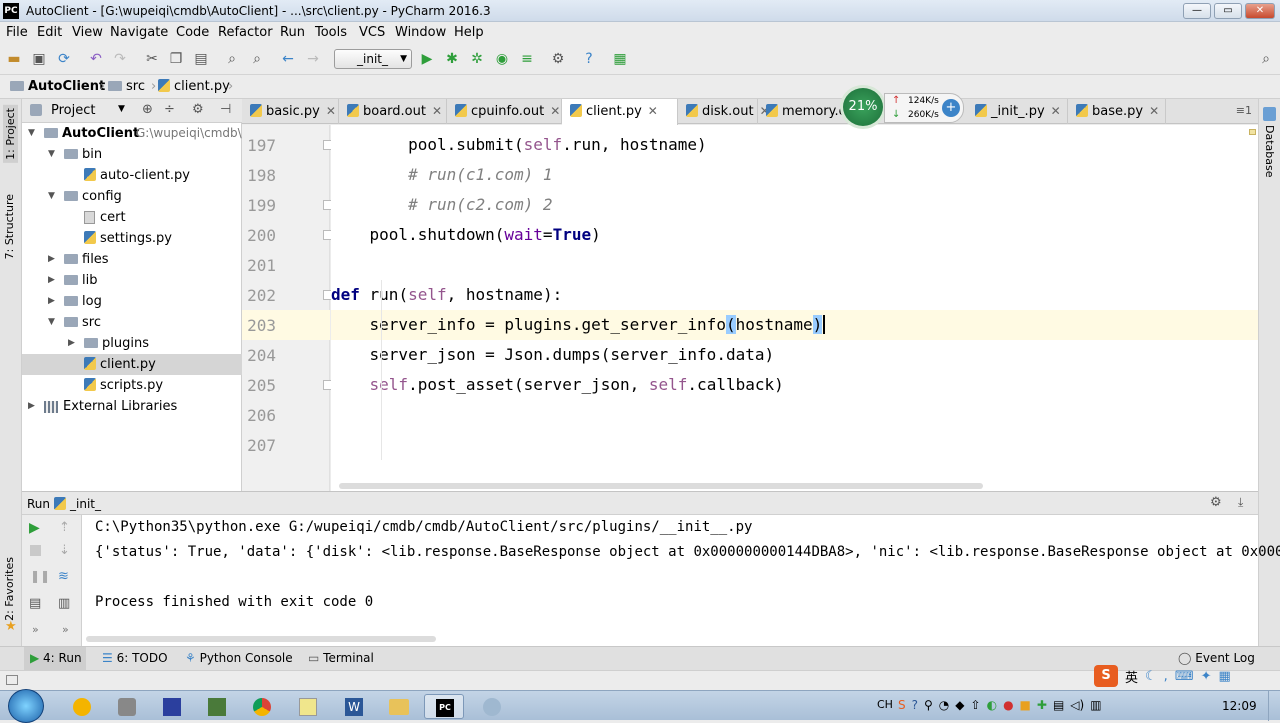 This screenshot has height=723, width=1280. What do you see at coordinates (40, 576) in the screenshot?
I see `pause-icon: ❚❚` at bounding box center [40, 576].